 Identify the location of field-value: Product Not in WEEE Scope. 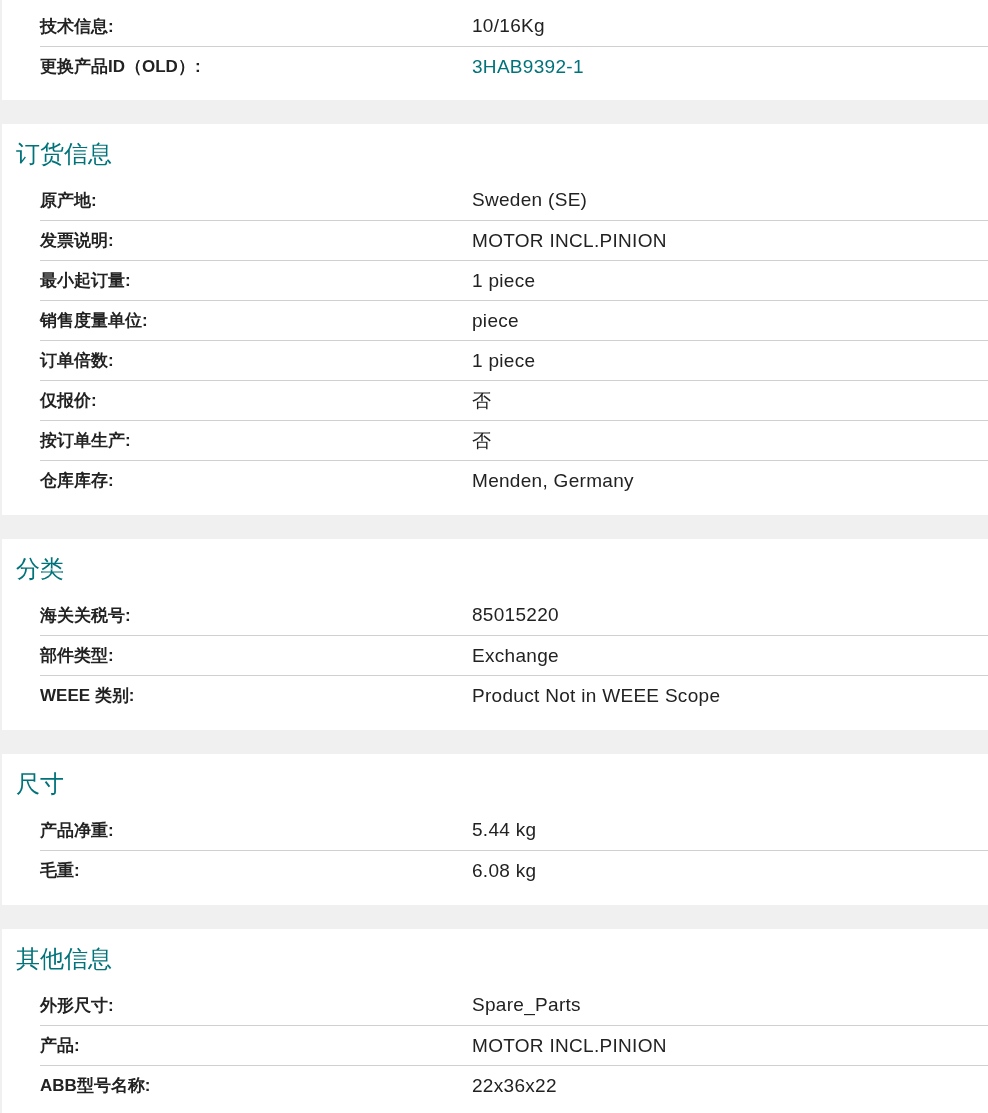
(596, 695).